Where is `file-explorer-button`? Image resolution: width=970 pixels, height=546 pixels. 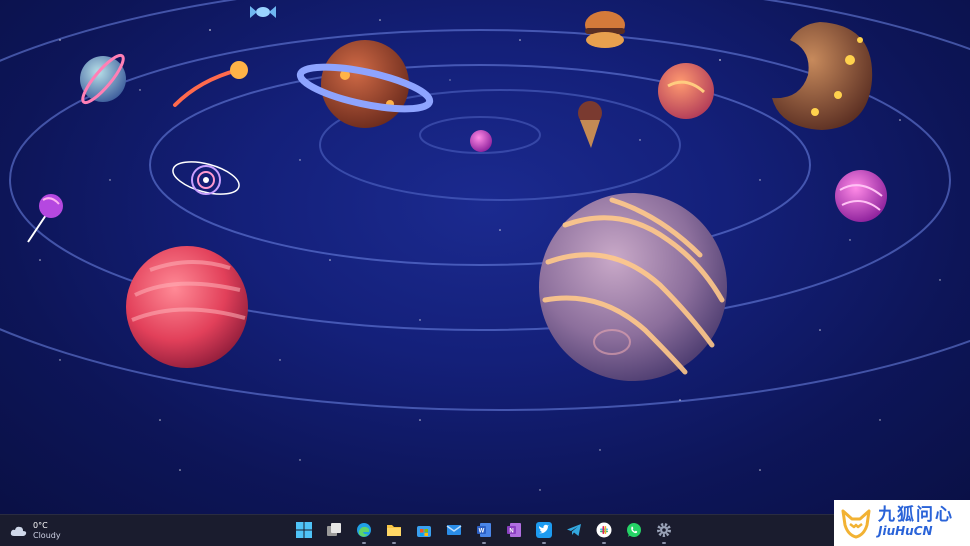
file-explorer-button is located at coordinates (394, 531).